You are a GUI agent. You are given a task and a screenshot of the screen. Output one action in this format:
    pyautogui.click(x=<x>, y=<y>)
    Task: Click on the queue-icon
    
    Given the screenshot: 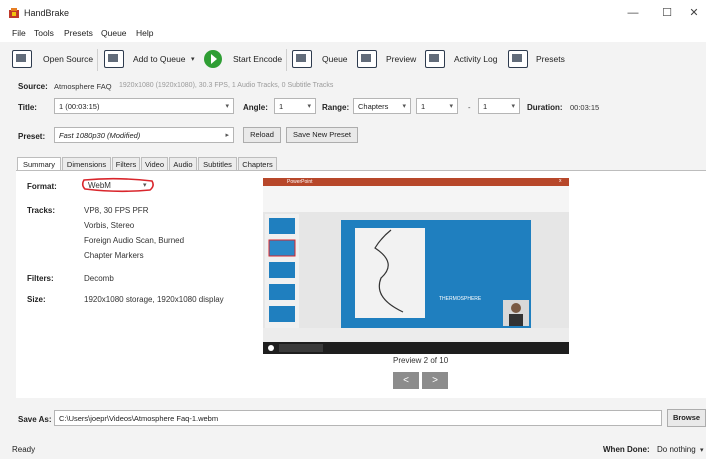 What is the action you would take?
    pyautogui.click(x=302, y=59)
    